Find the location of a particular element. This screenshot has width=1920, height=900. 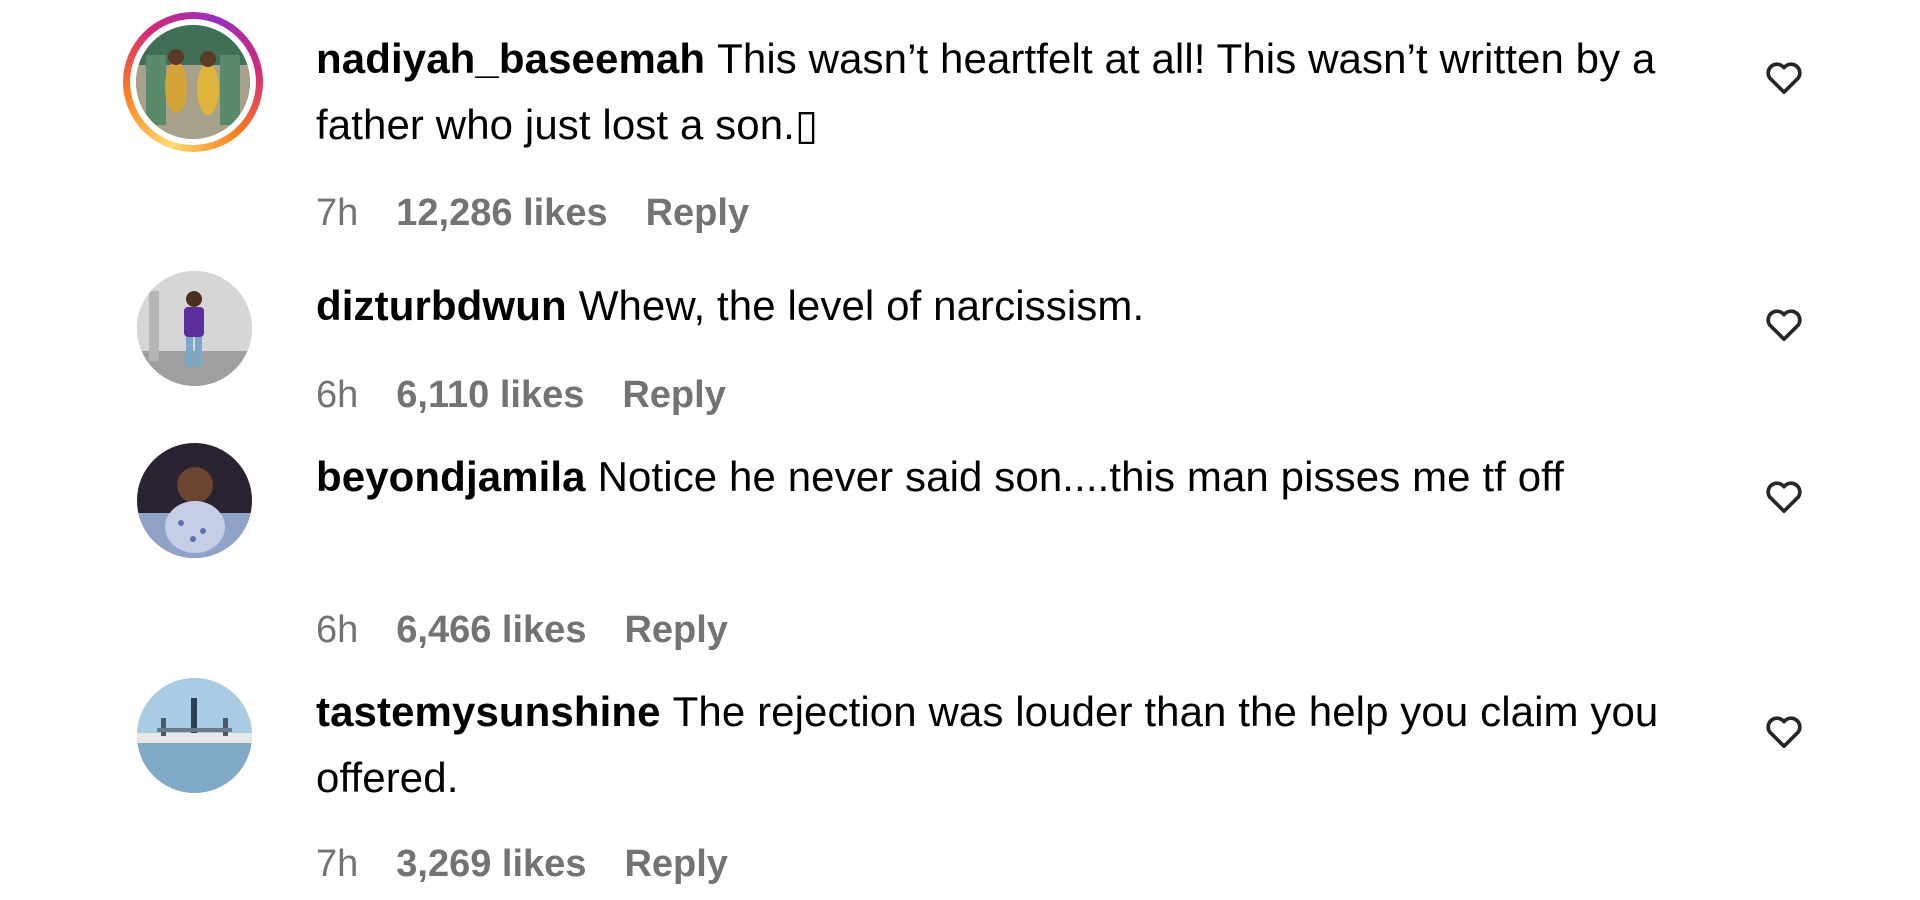

comment-likes: 6,466 likes is located at coordinates (491, 630).